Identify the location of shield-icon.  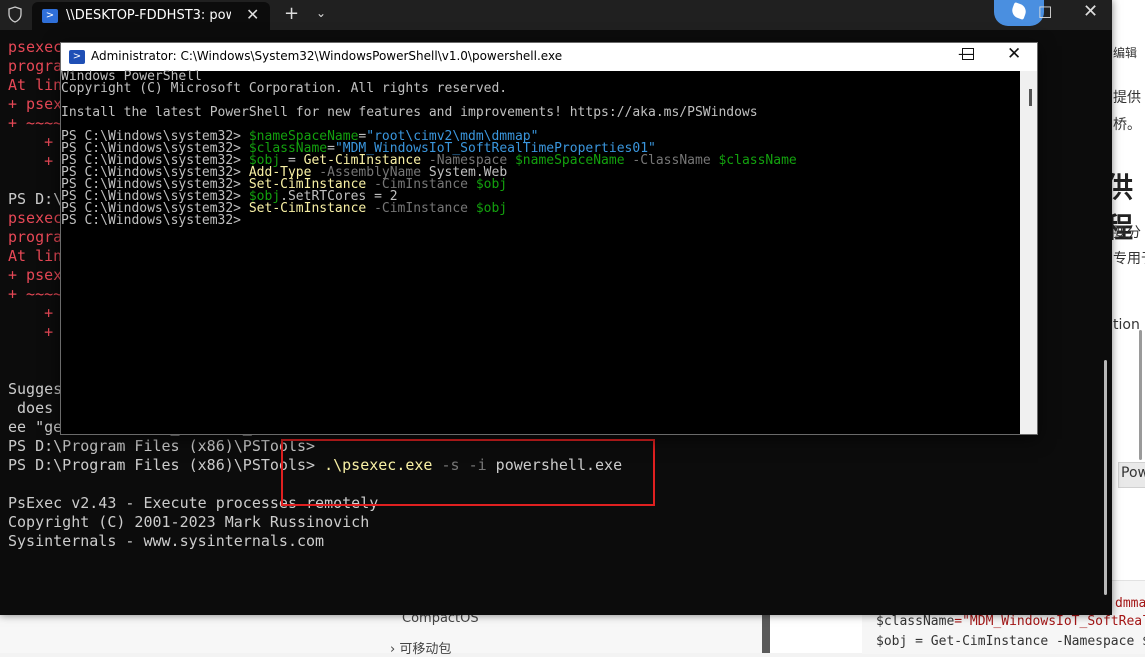
(15, 14).